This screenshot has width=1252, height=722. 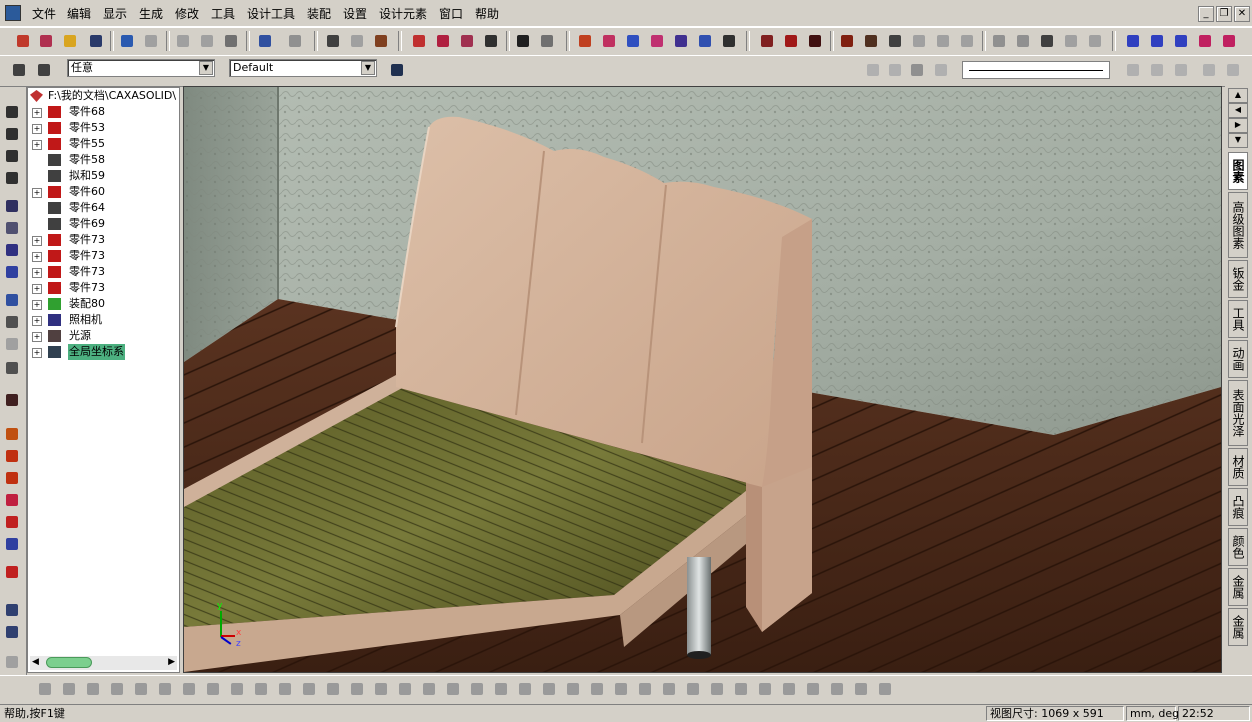 What do you see at coordinates (69, 689) in the screenshot?
I see `box-select-icon` at bounding box center [69, 689].